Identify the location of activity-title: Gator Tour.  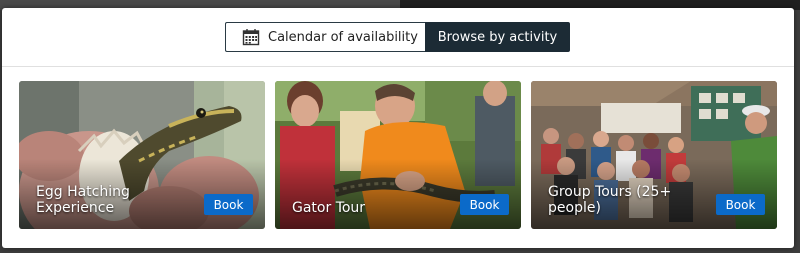
(329, 208).